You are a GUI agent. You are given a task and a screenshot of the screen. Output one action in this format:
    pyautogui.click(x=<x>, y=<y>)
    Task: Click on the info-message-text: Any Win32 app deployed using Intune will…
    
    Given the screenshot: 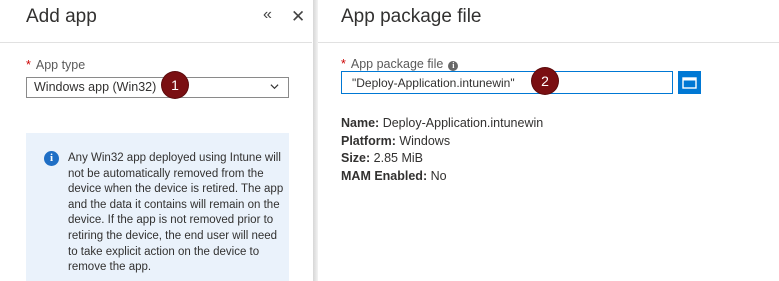 What is the action you would take?
    pyautogui.click(x=176, y=213)
    